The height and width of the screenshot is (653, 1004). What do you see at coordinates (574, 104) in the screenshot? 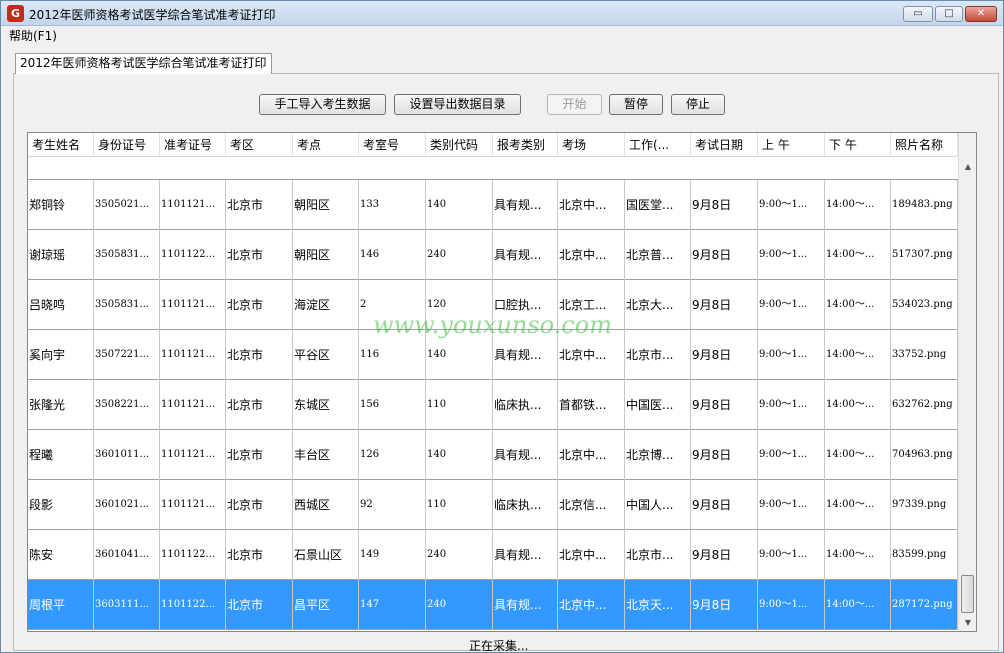
I see `start-button: 开始` at bounding box center [574, 104].